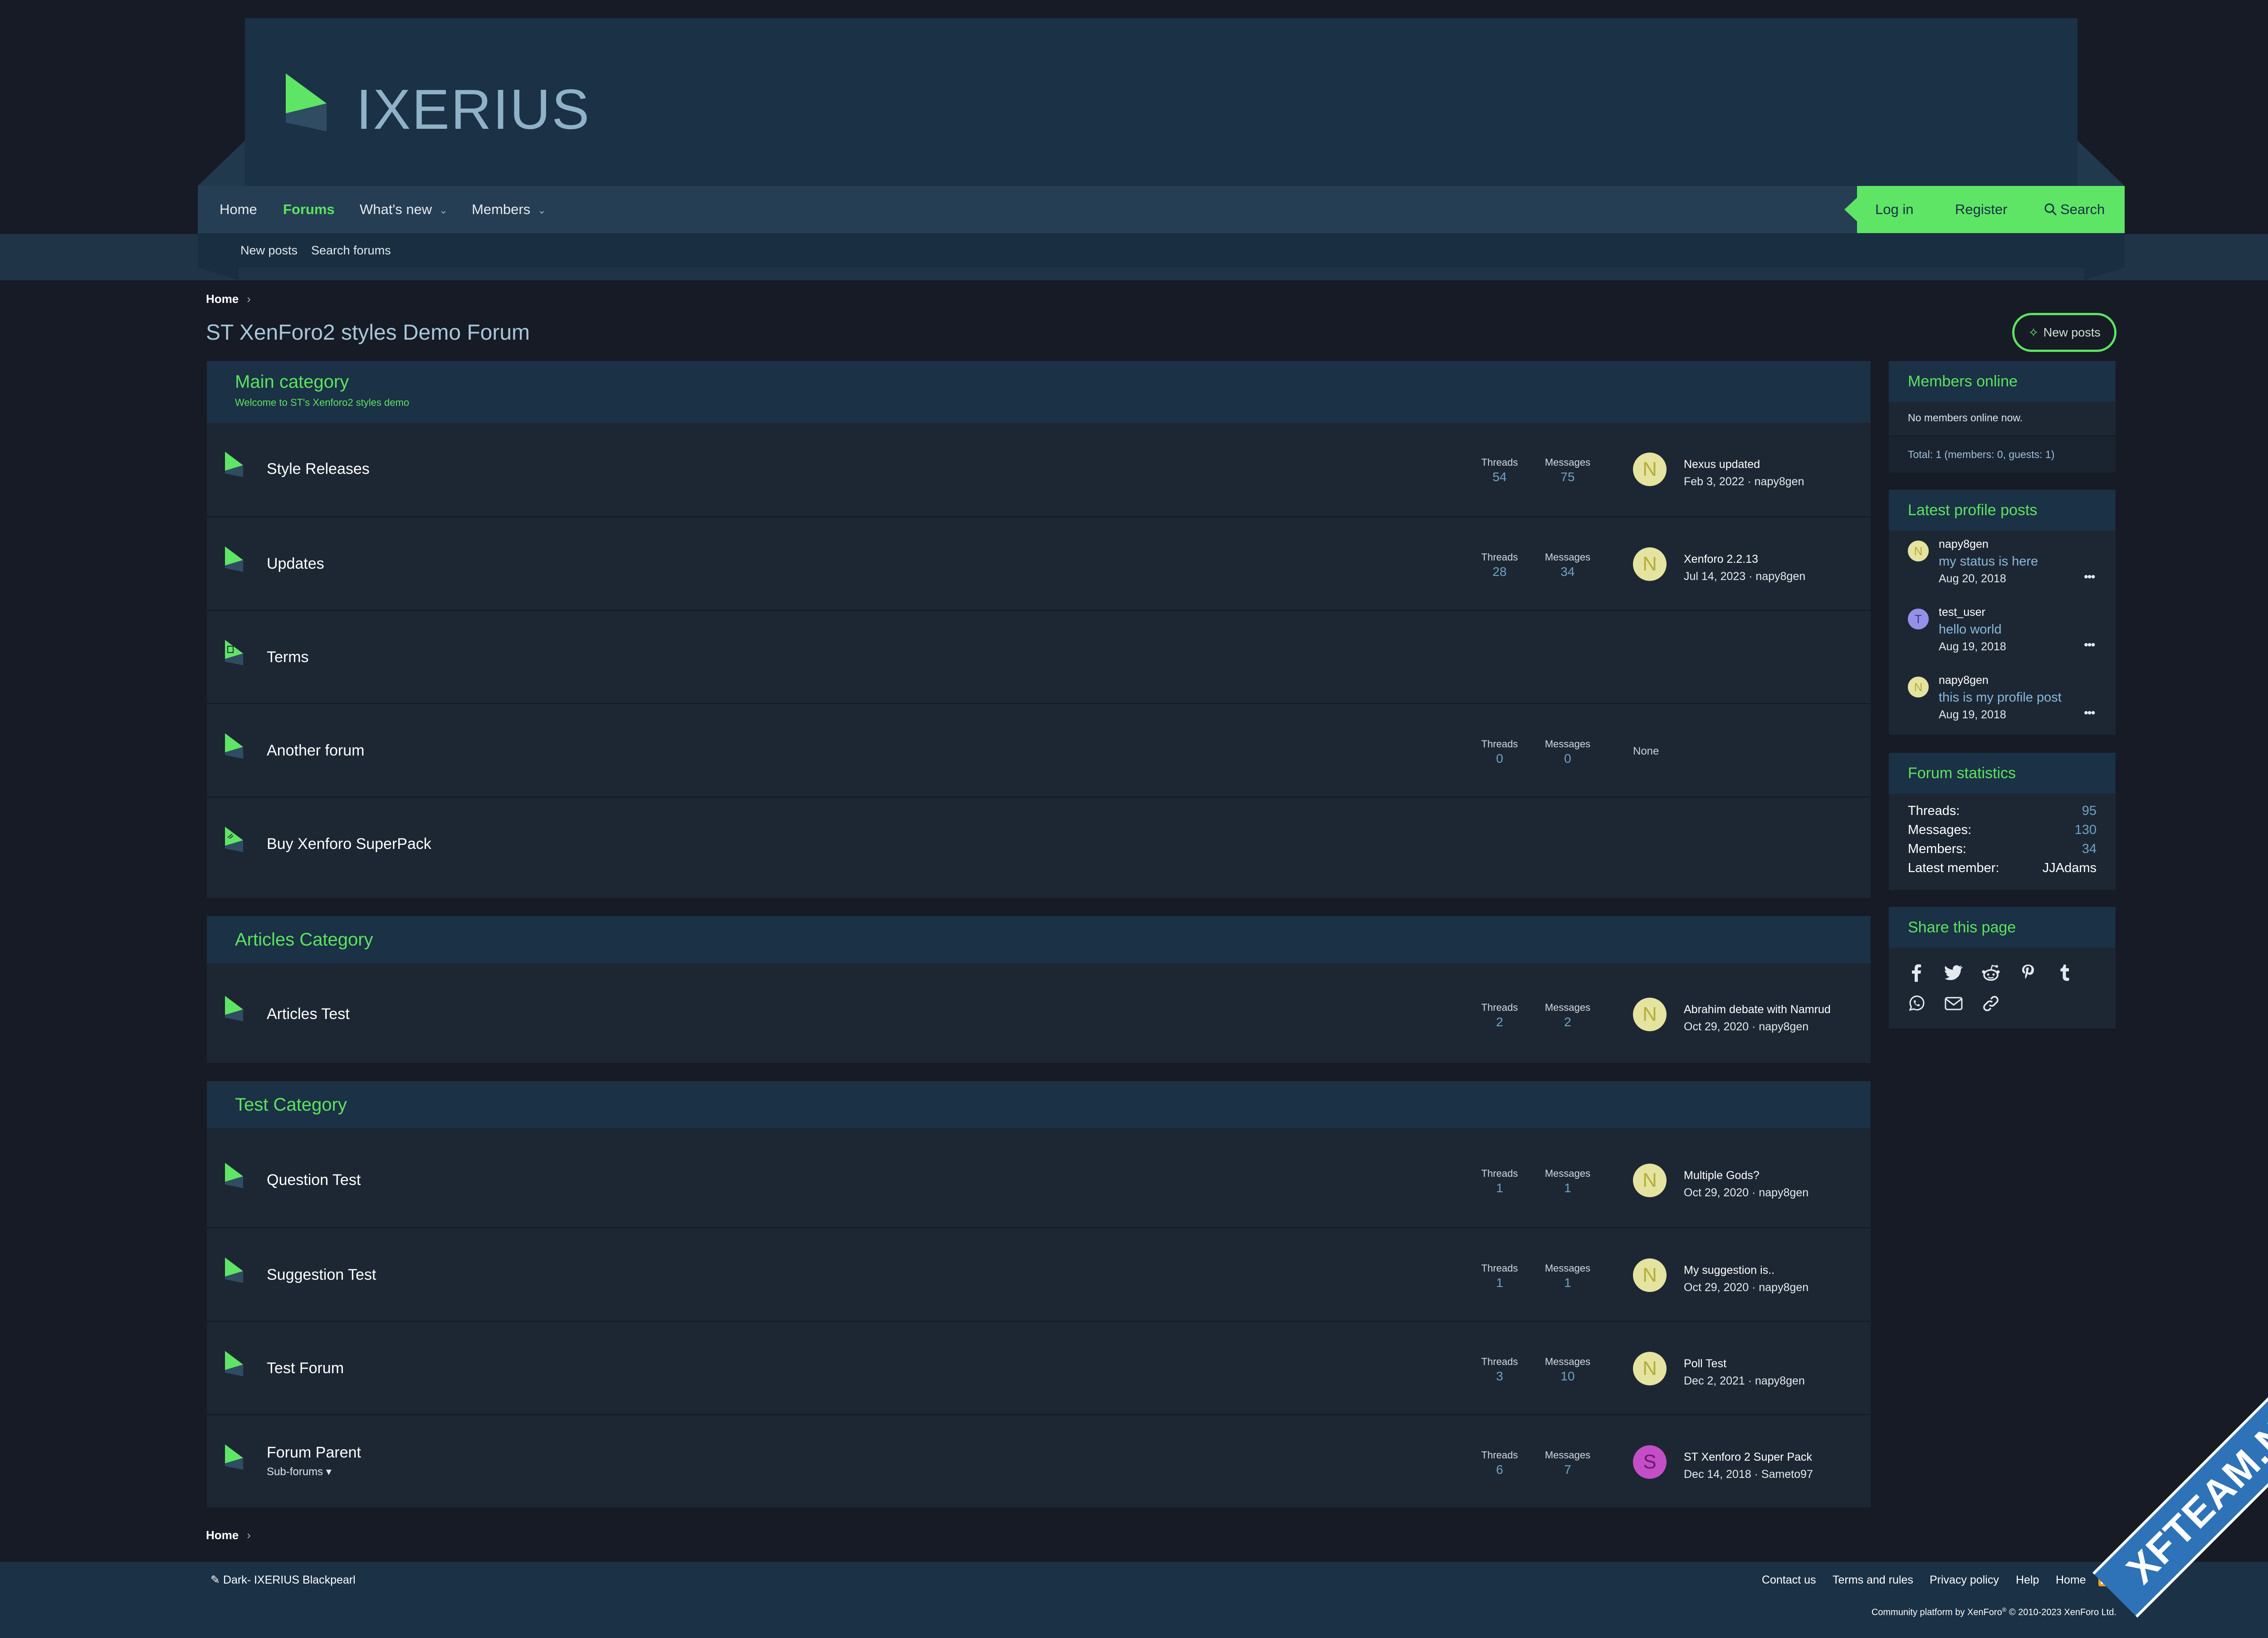 The height and width of the screenshot is (1638, 2268). I want to click on messages-label: Messages, so click(1568, 1455).